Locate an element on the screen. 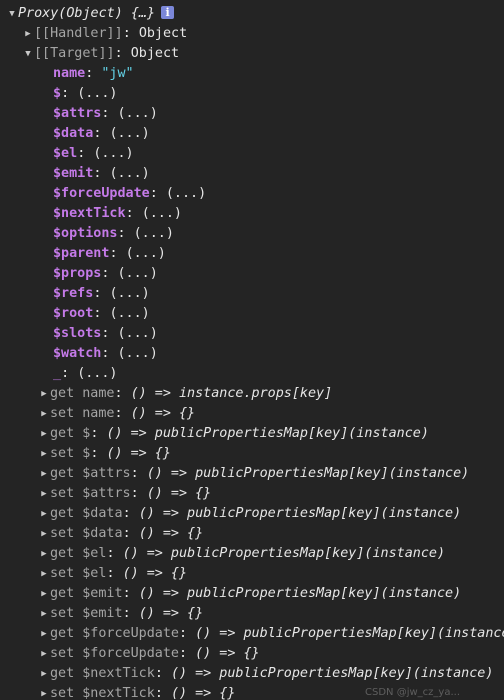 The height and width of the screenshot is (700, 504). handler-row: ▶ [[Handler]]: Object is located at coordinates (252, 34).